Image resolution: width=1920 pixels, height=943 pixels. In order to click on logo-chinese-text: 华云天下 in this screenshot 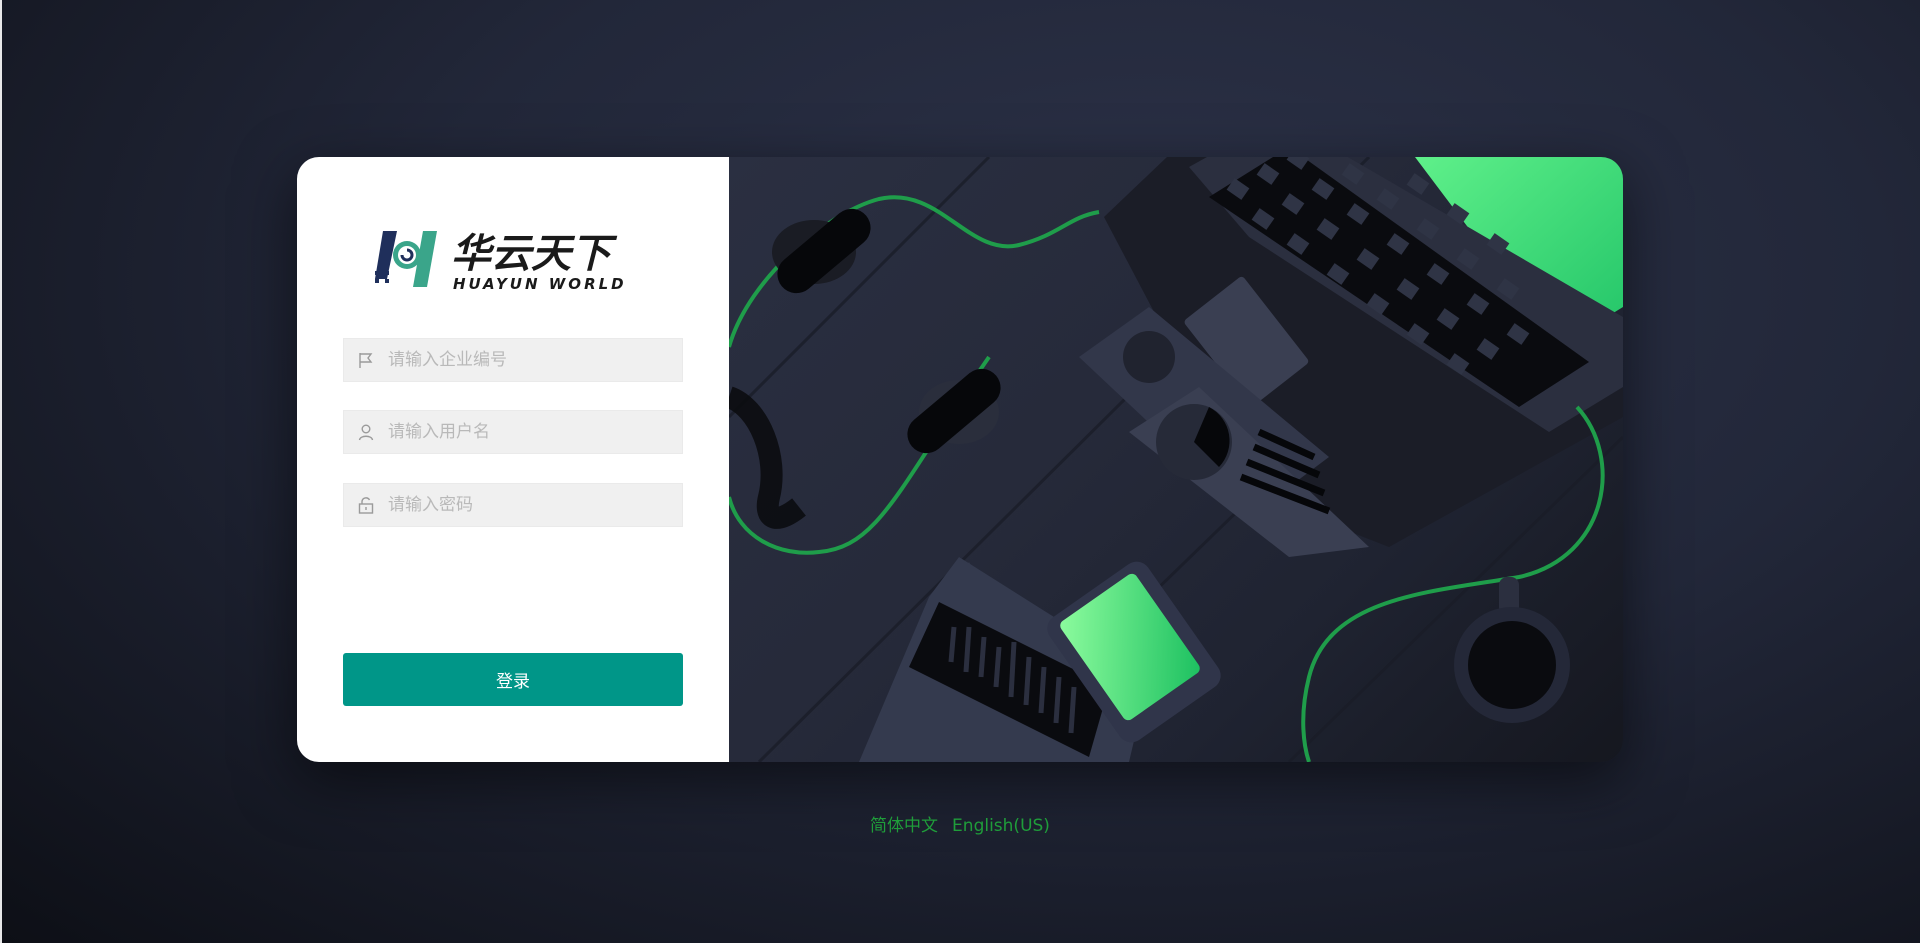, I will do `click(534, 254)`.